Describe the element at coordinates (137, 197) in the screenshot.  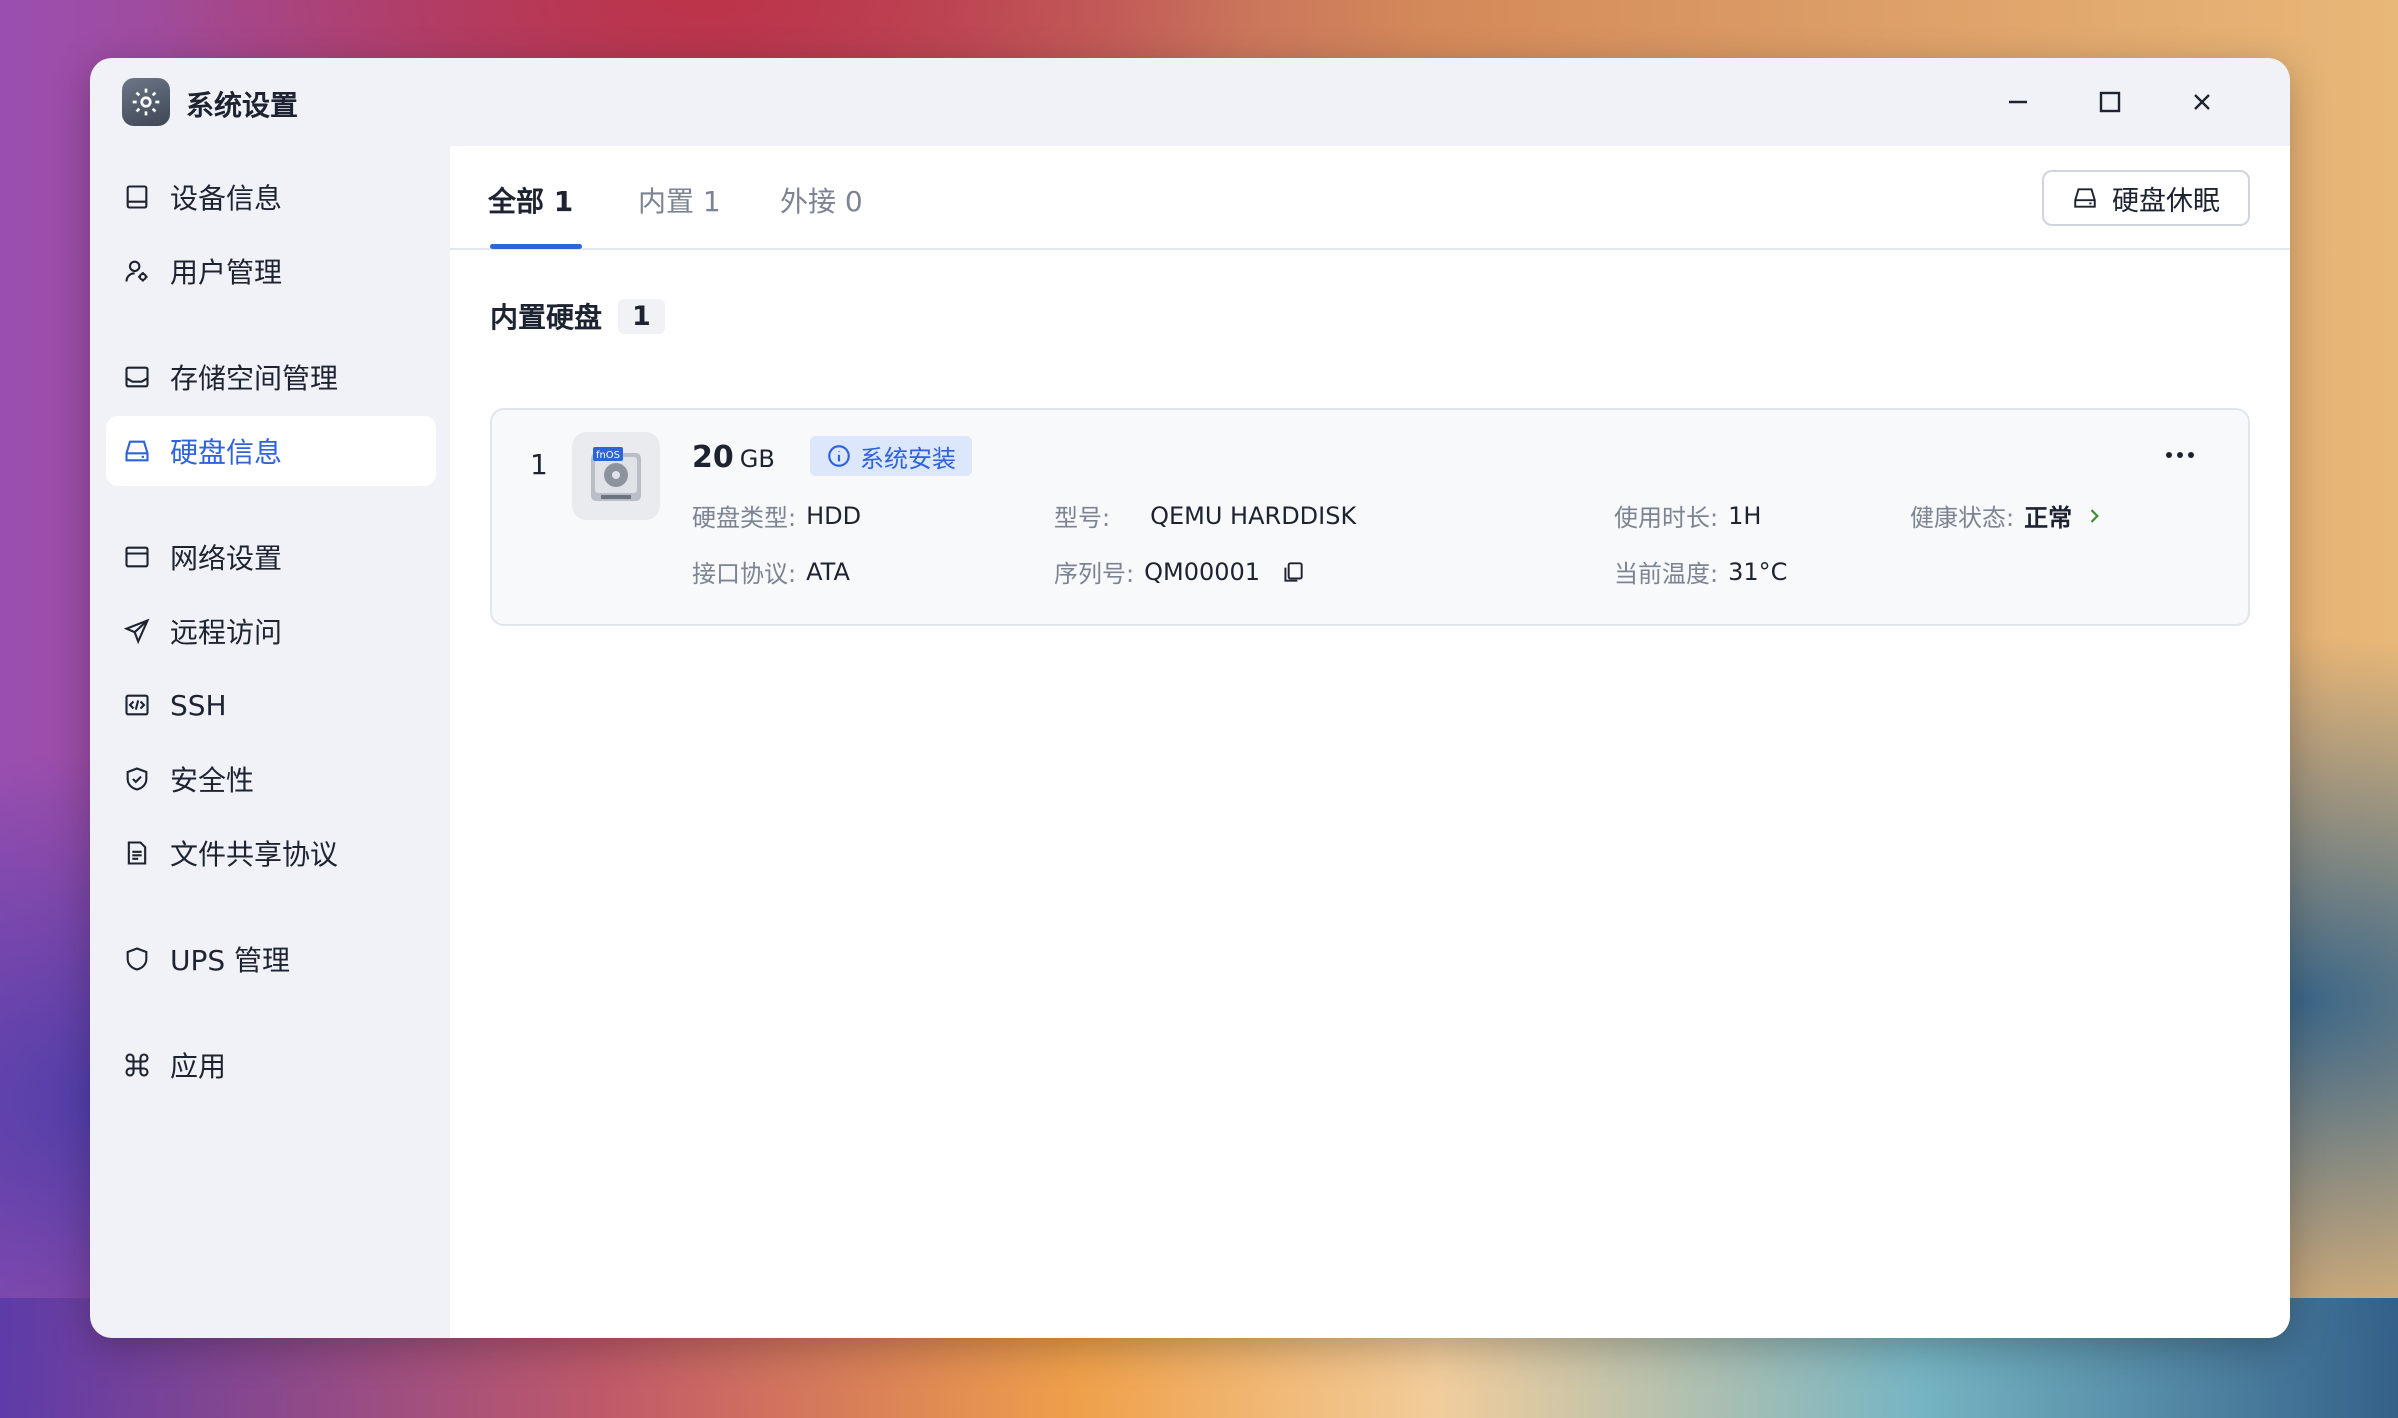
I see `device-icon` at that location.